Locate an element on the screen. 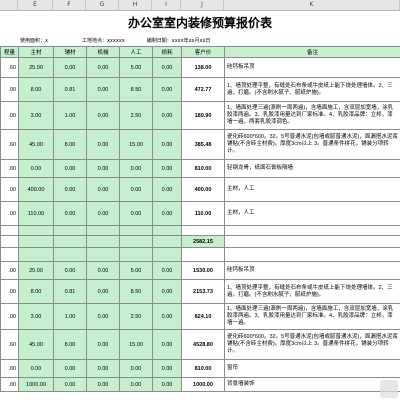 Image resolution: width=400 pixels, height=400 pixels. header-cell: 辅材 is located at coordinates (70, 52).